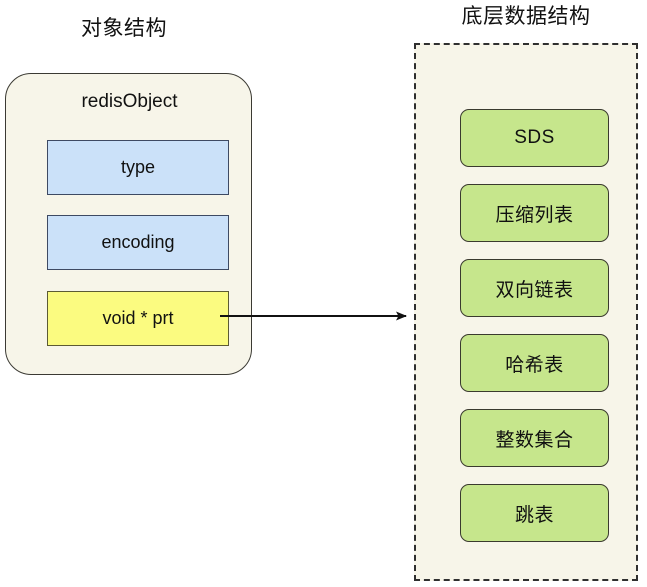  What do you see at coordinates (124, 28) in the screenshot?
I see `left-panel-title: 对象结构` at bounding box center [124, 28].